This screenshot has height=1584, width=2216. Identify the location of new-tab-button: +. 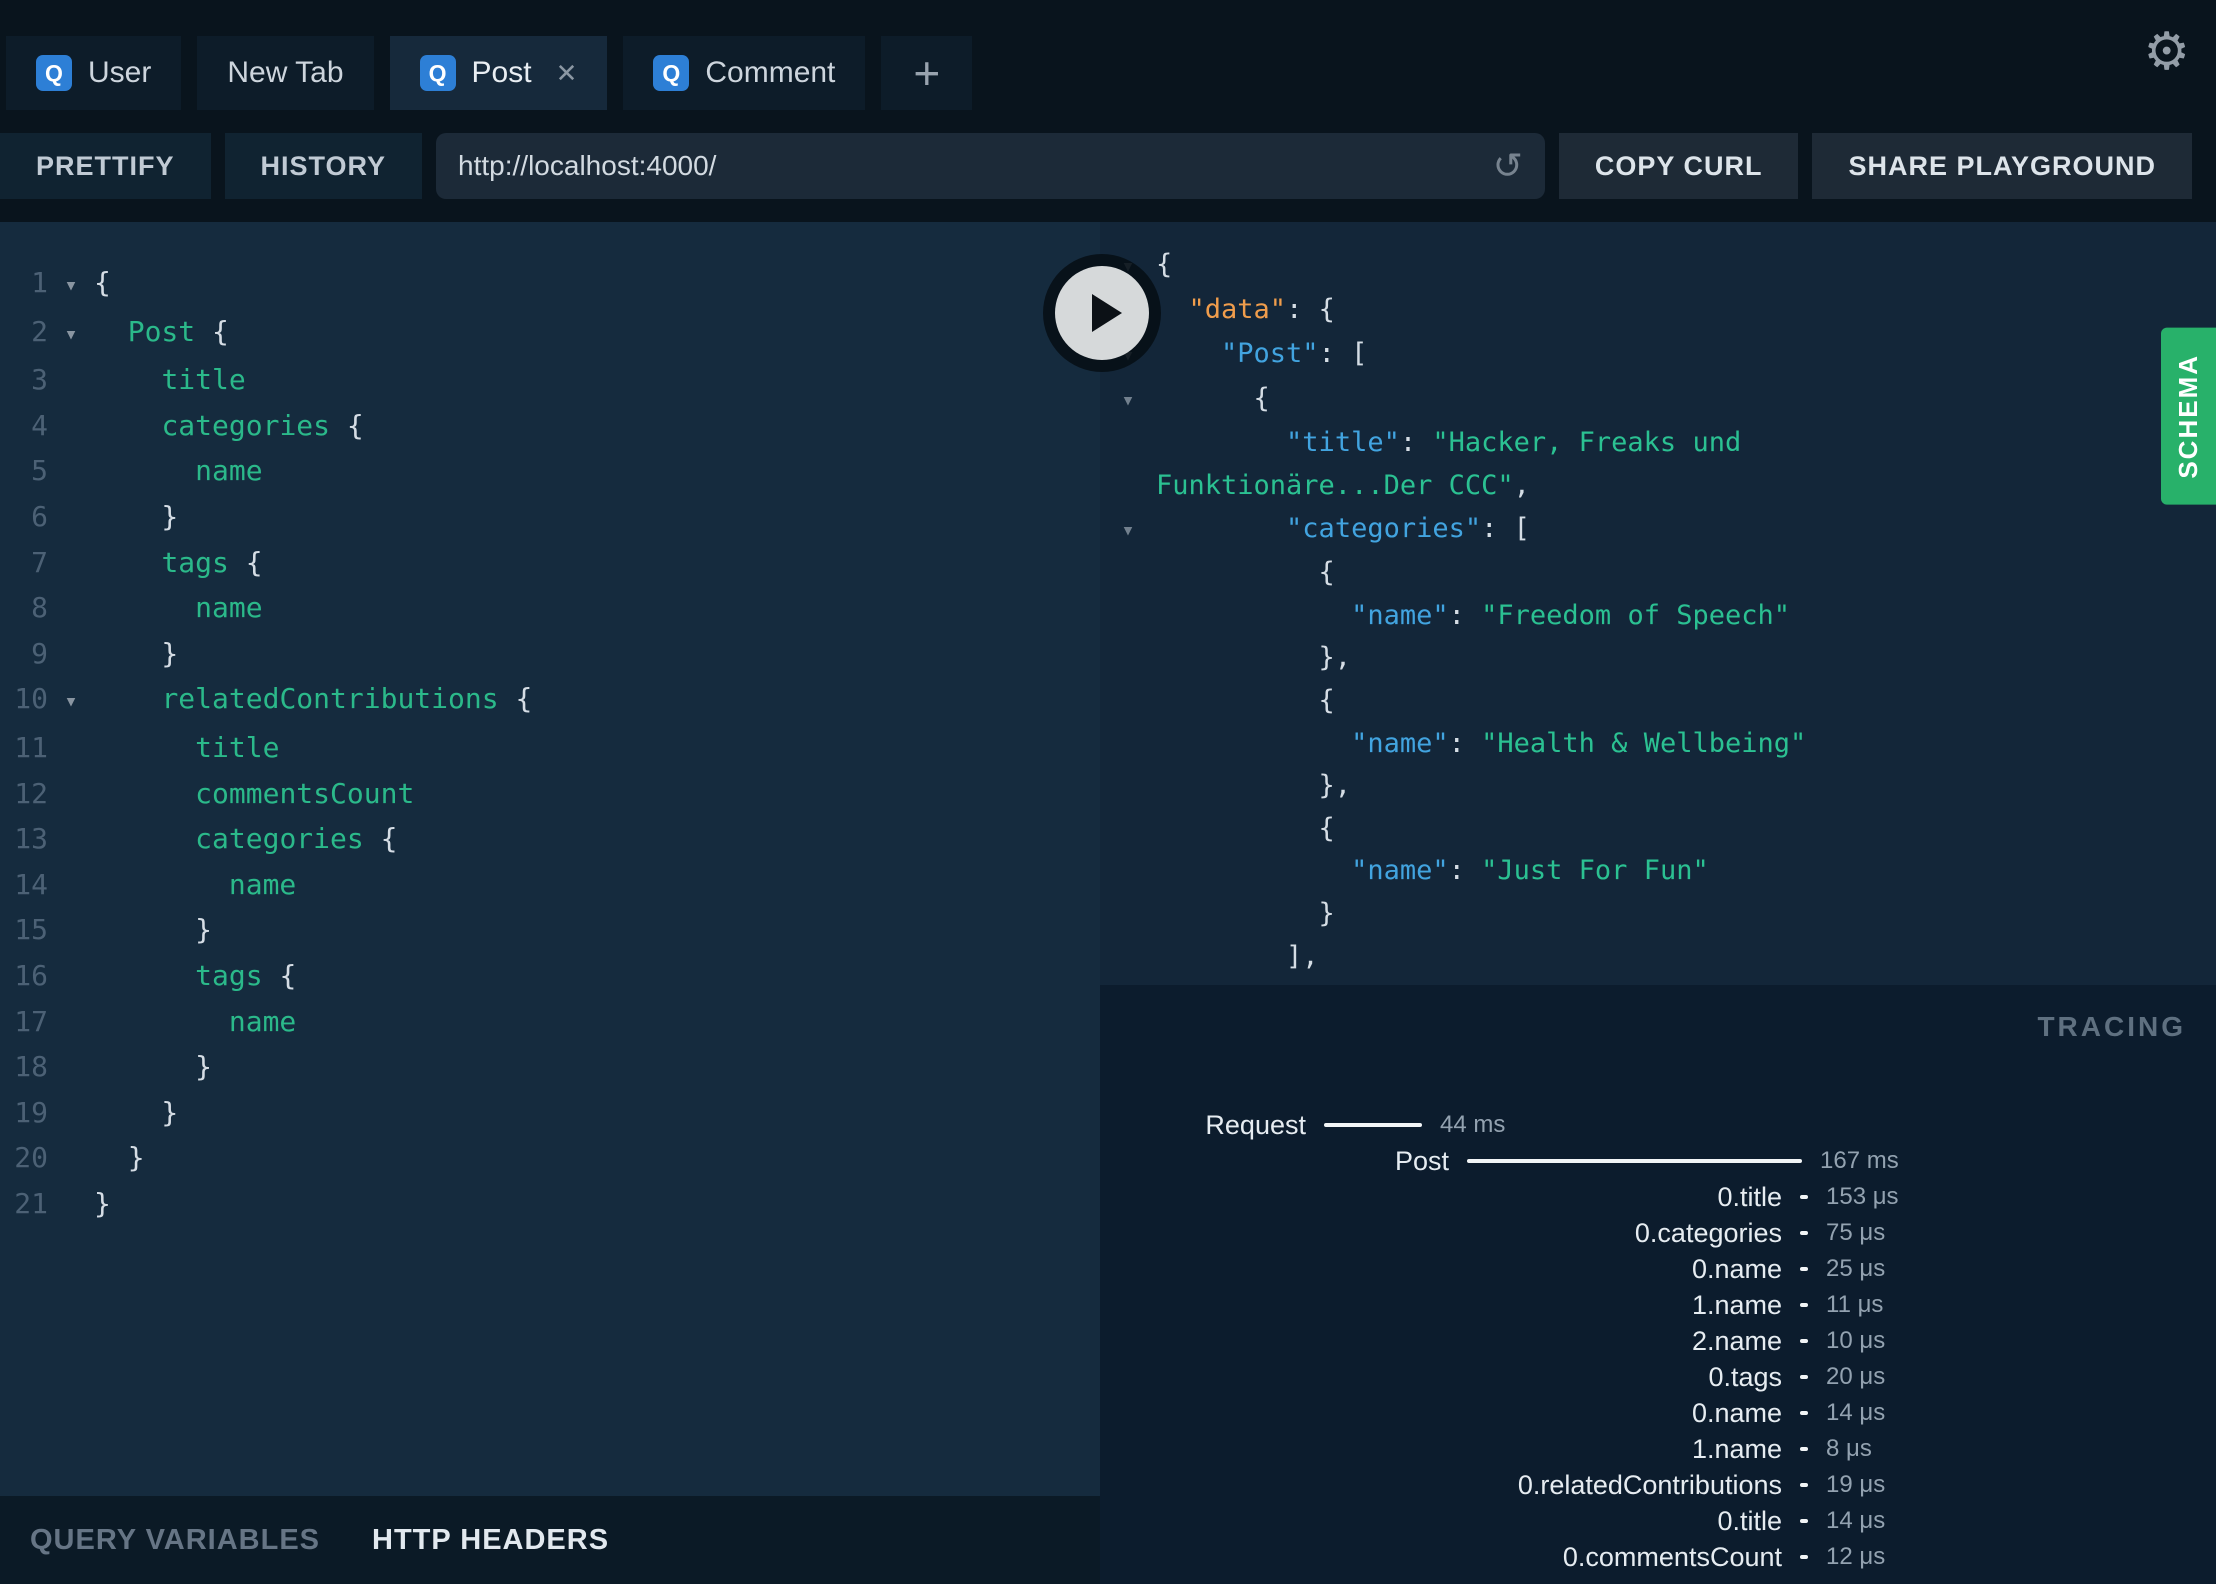
(927, 73).